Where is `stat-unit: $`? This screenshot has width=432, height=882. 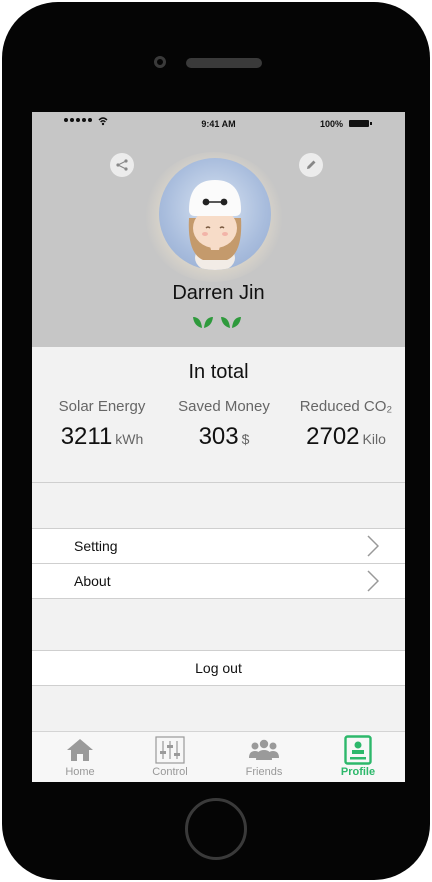 stat-unit: $ is located at coordinates (245, 439).